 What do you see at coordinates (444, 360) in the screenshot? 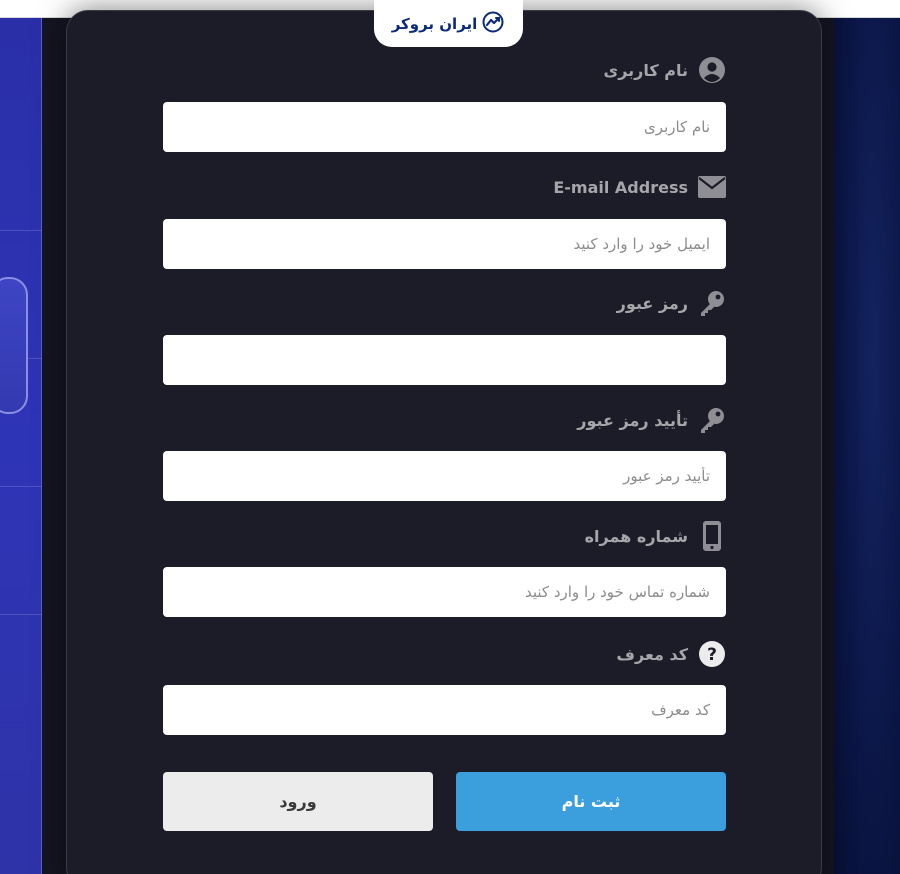
I see `password-input` at bounding box center [444, 360].